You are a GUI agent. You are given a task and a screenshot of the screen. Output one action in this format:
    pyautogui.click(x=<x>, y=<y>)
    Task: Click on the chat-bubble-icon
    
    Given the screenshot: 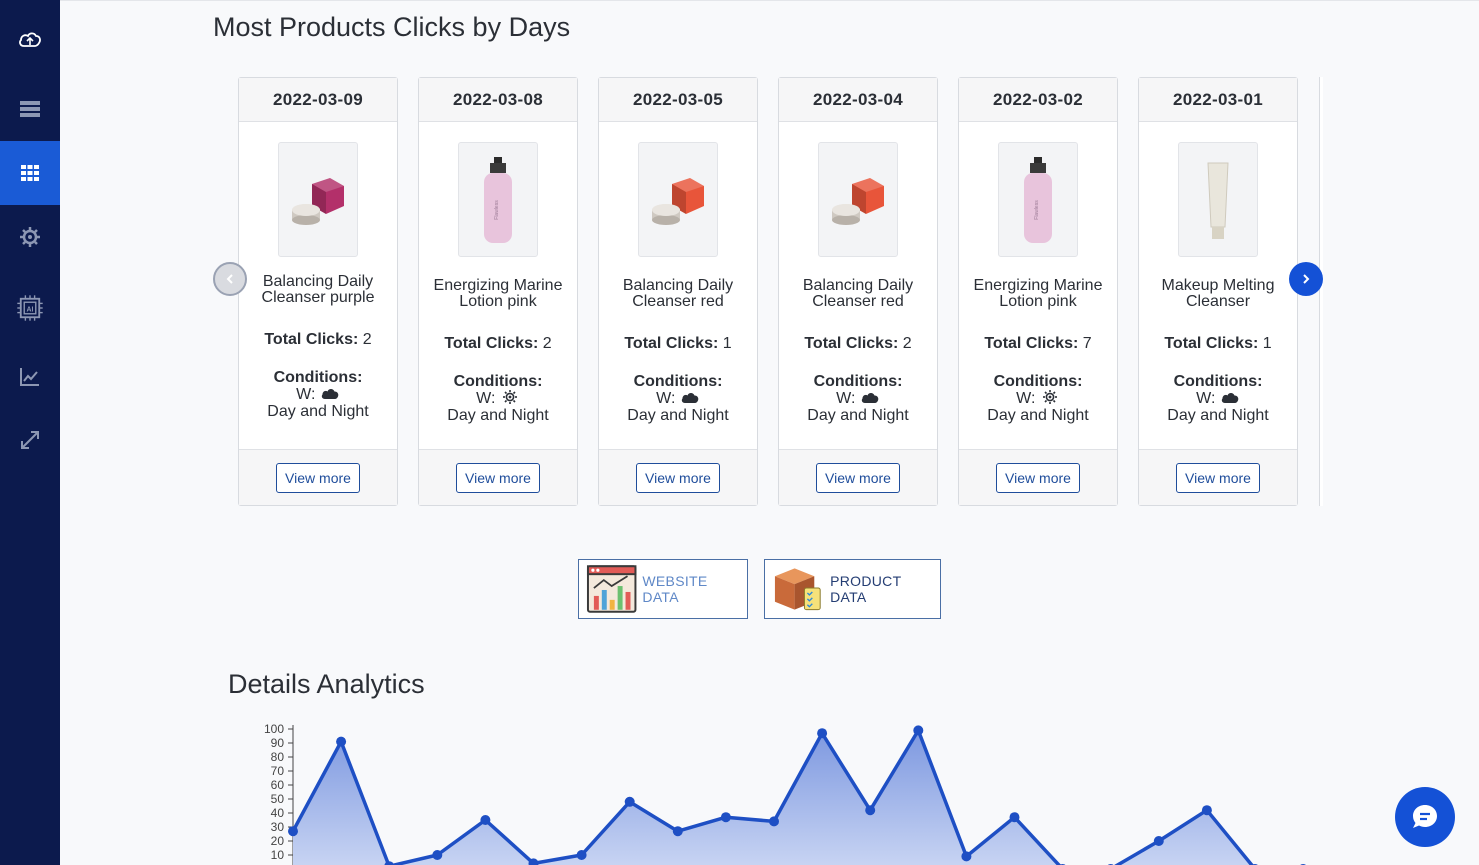 What is the action you would take?
    pyautogui.click(x=1425, y=816)
    